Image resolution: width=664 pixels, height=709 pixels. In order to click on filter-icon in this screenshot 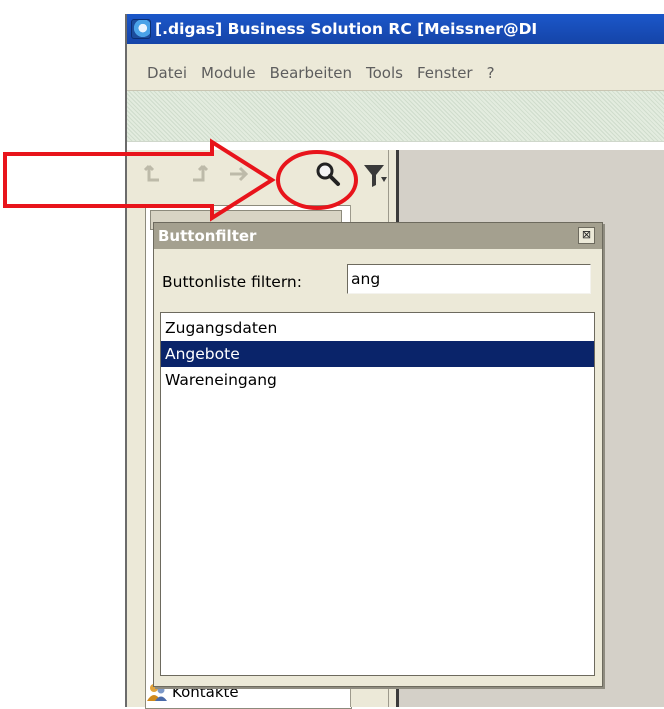, I will do `click(376, 176)`.